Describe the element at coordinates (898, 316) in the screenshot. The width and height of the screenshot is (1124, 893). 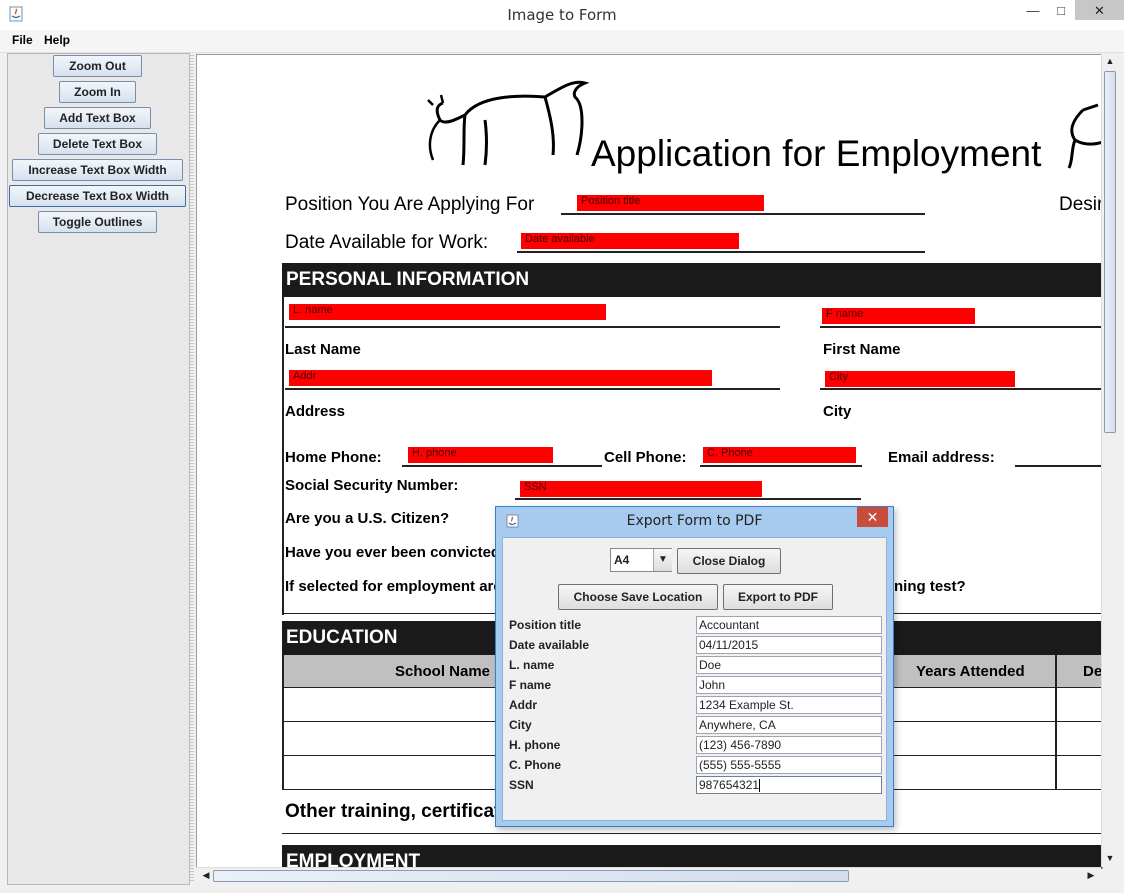
I see `text-box-first-name: F name` at that location.